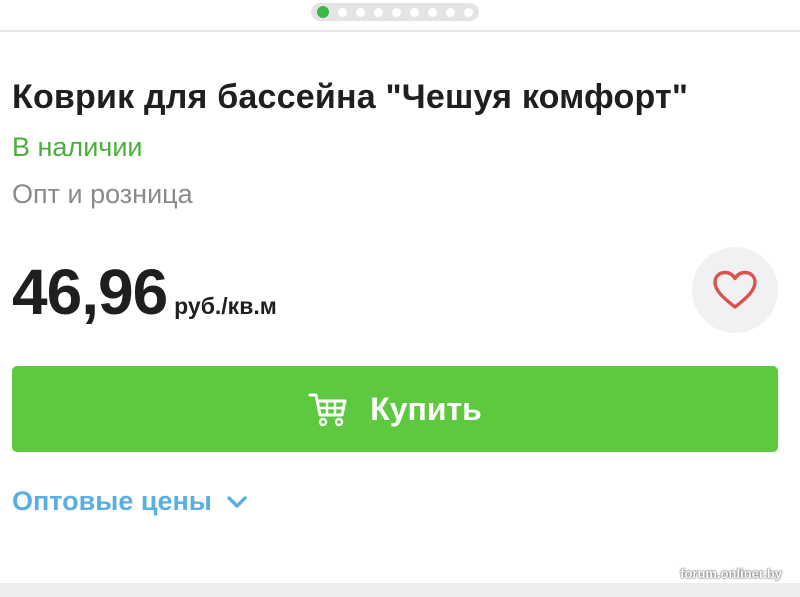  Describe the element at coordinates (327, 410) in the screenshot. I see `cart-icon` at that location.